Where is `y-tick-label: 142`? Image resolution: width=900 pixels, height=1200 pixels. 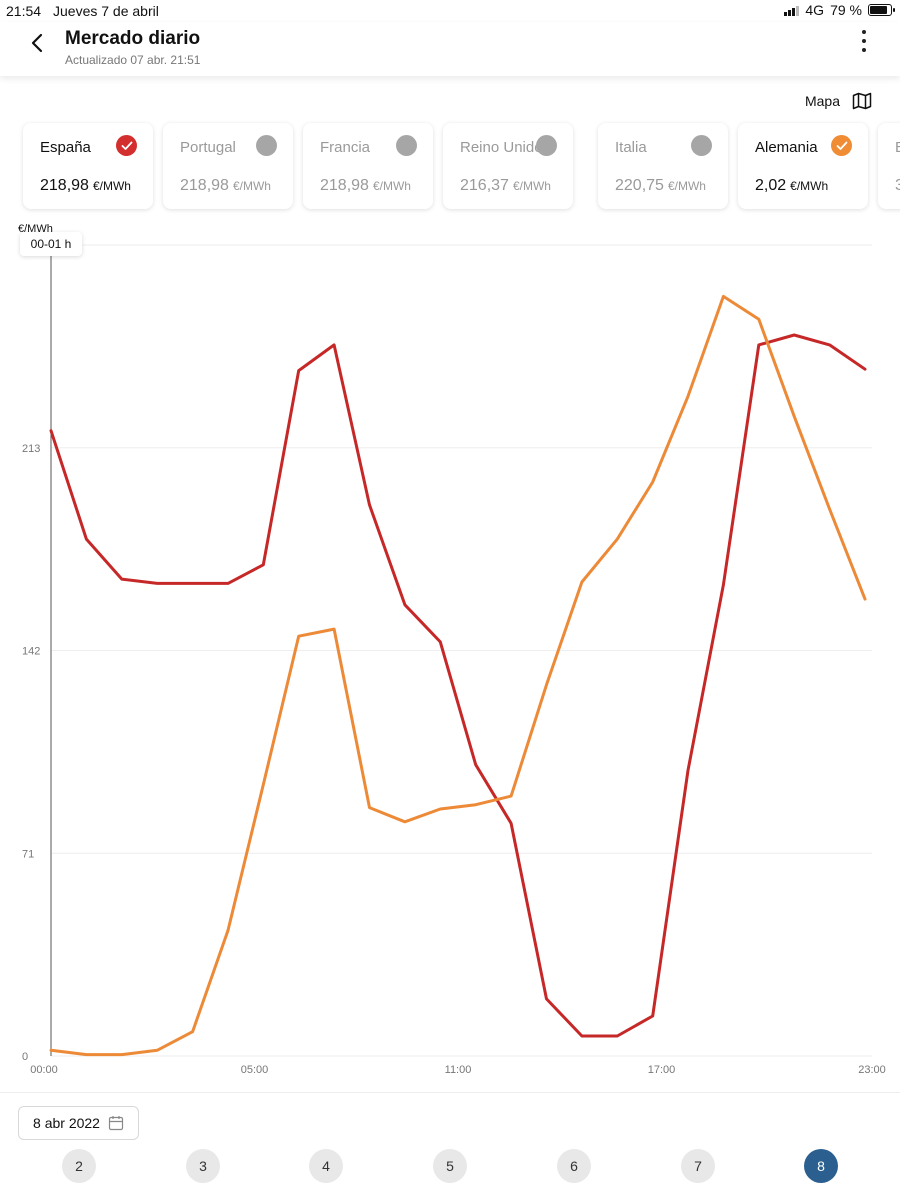 y-tick-label: 142 is located at coordinates (31, 652).